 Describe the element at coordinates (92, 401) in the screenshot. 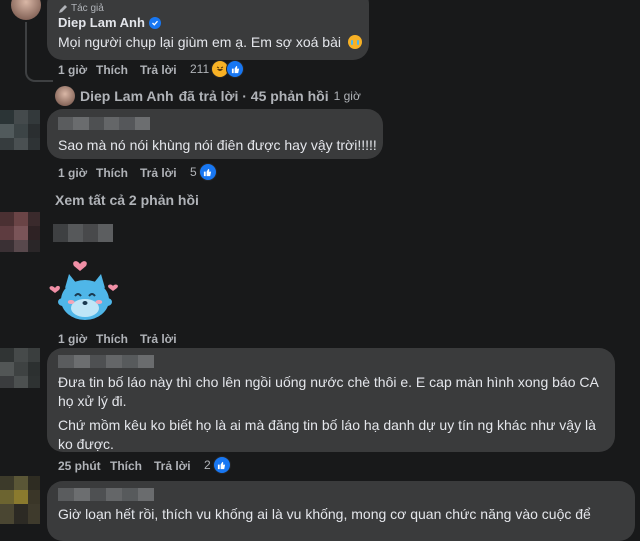

I see `comment-text-line: họ xử lý đi.` at that location.